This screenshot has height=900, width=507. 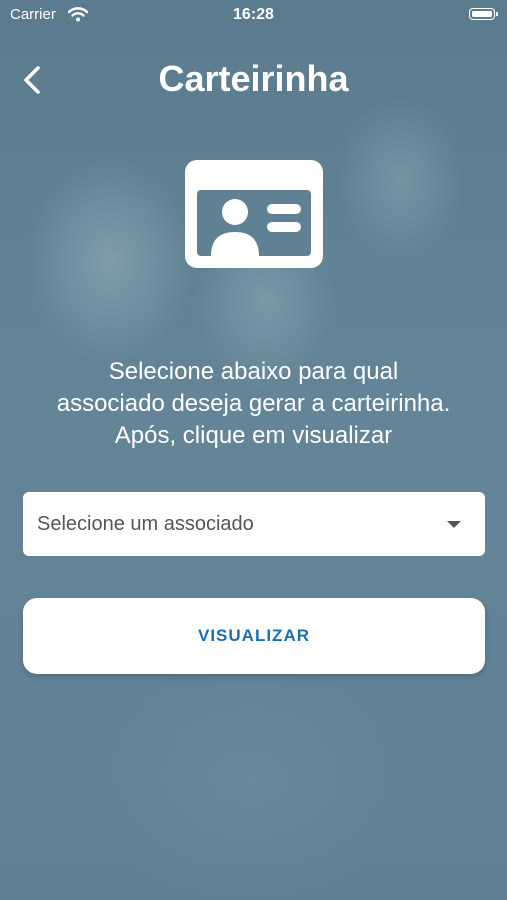 What do you see at coordinates (254, 214) in the screenshot?
I see `id-card-icon` at bounding box center [254, 214].